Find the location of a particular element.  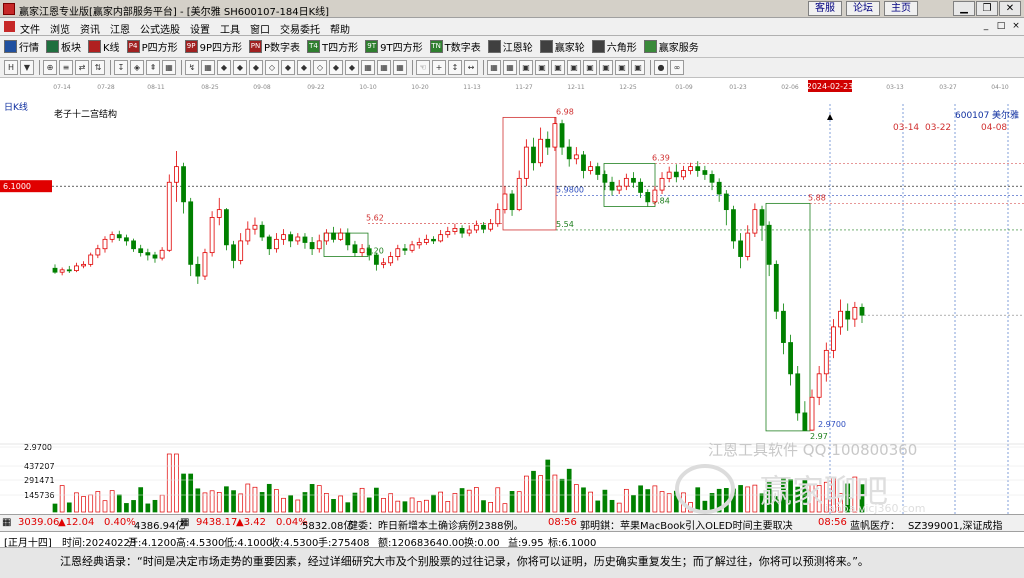

watermark-url: liaoba.vicj360.com is located at coordinates (873, 508).